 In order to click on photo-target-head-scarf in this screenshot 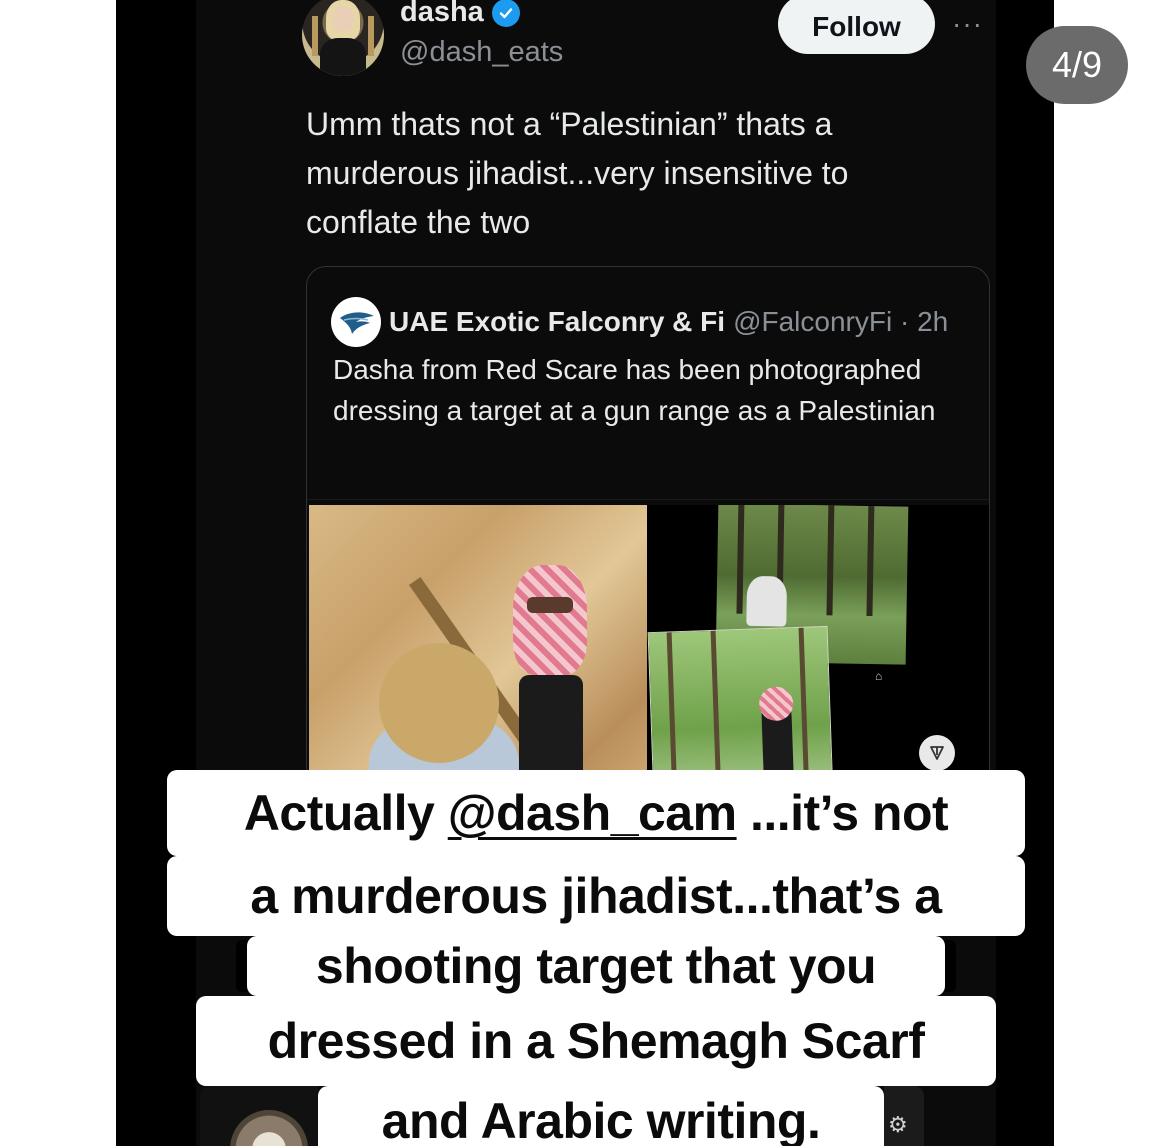, I will do `click(550, 620)`.